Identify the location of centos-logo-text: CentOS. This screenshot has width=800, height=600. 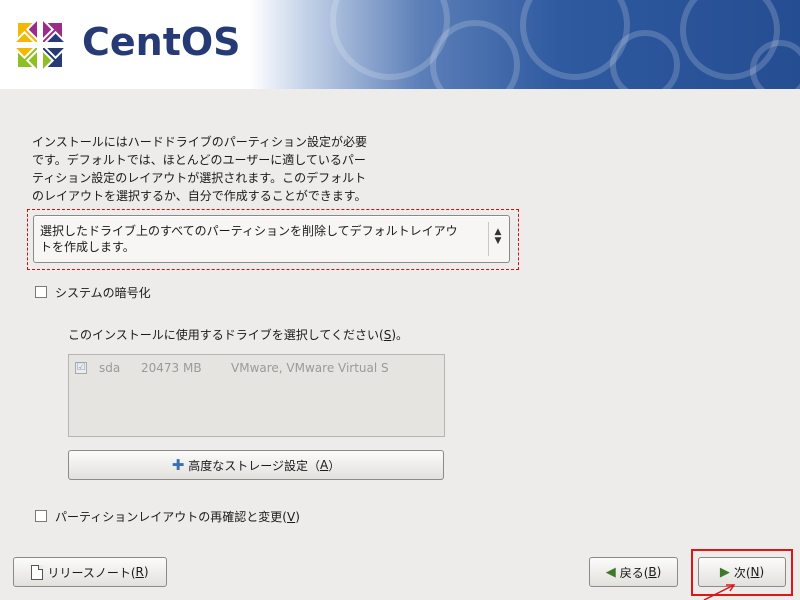
(161, 42).